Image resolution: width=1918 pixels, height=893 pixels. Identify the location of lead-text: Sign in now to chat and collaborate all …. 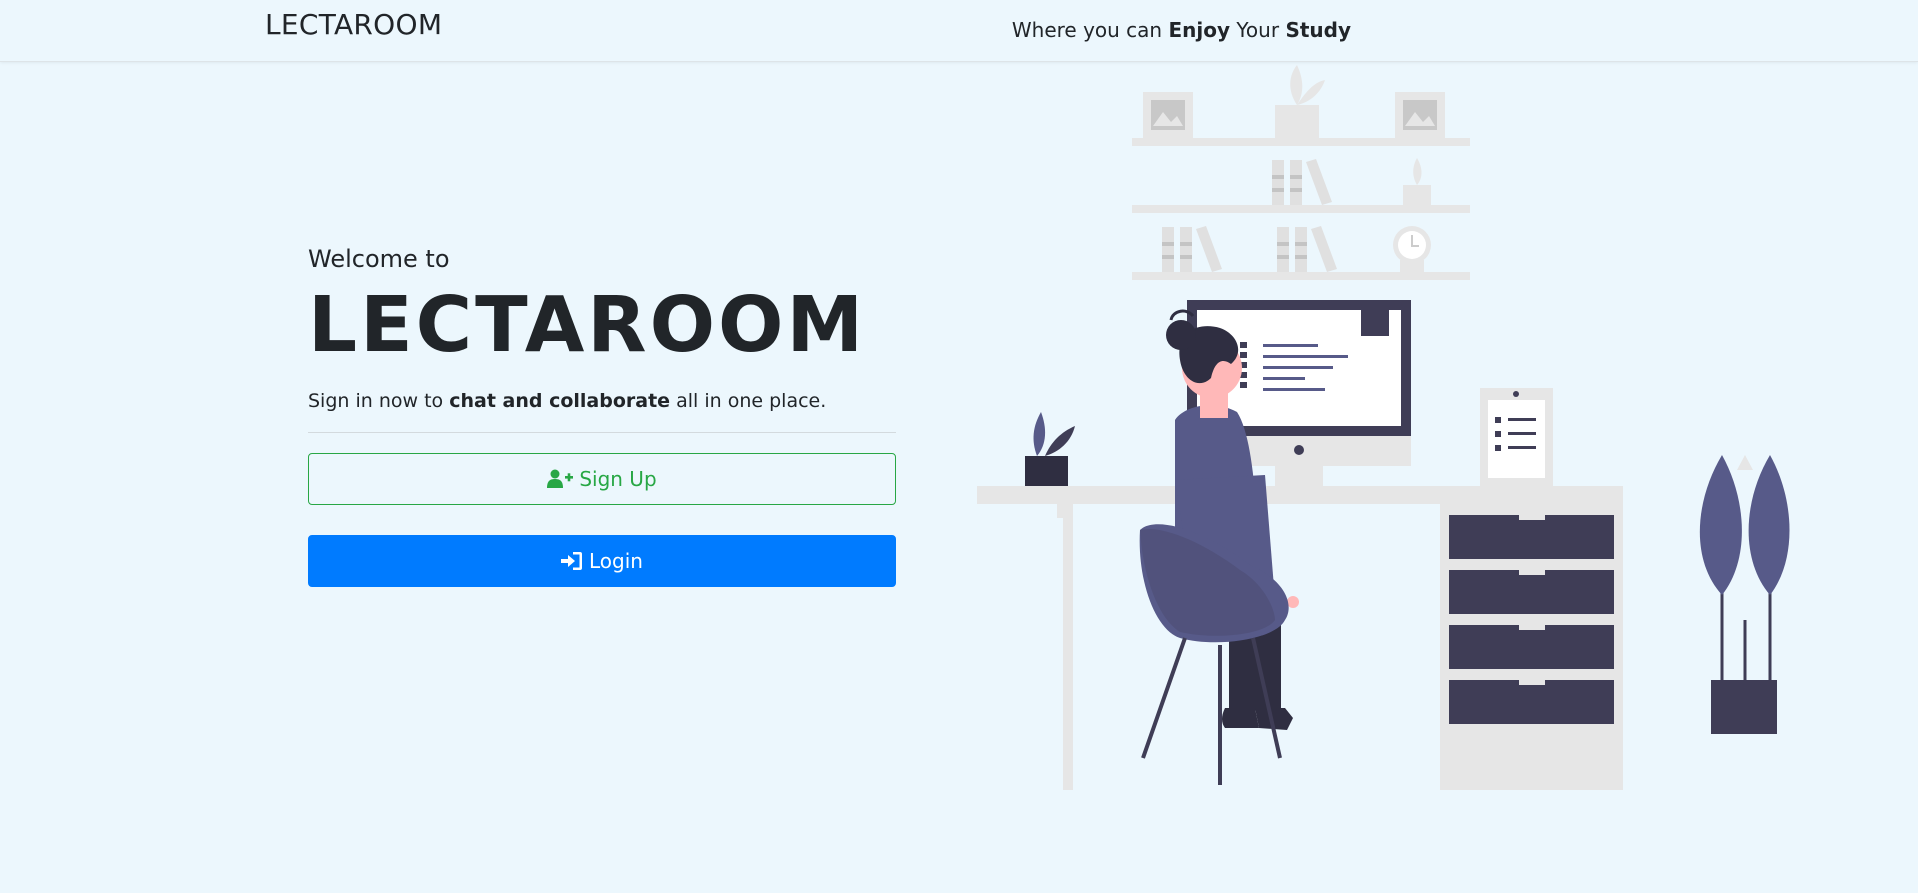
(602, 401).